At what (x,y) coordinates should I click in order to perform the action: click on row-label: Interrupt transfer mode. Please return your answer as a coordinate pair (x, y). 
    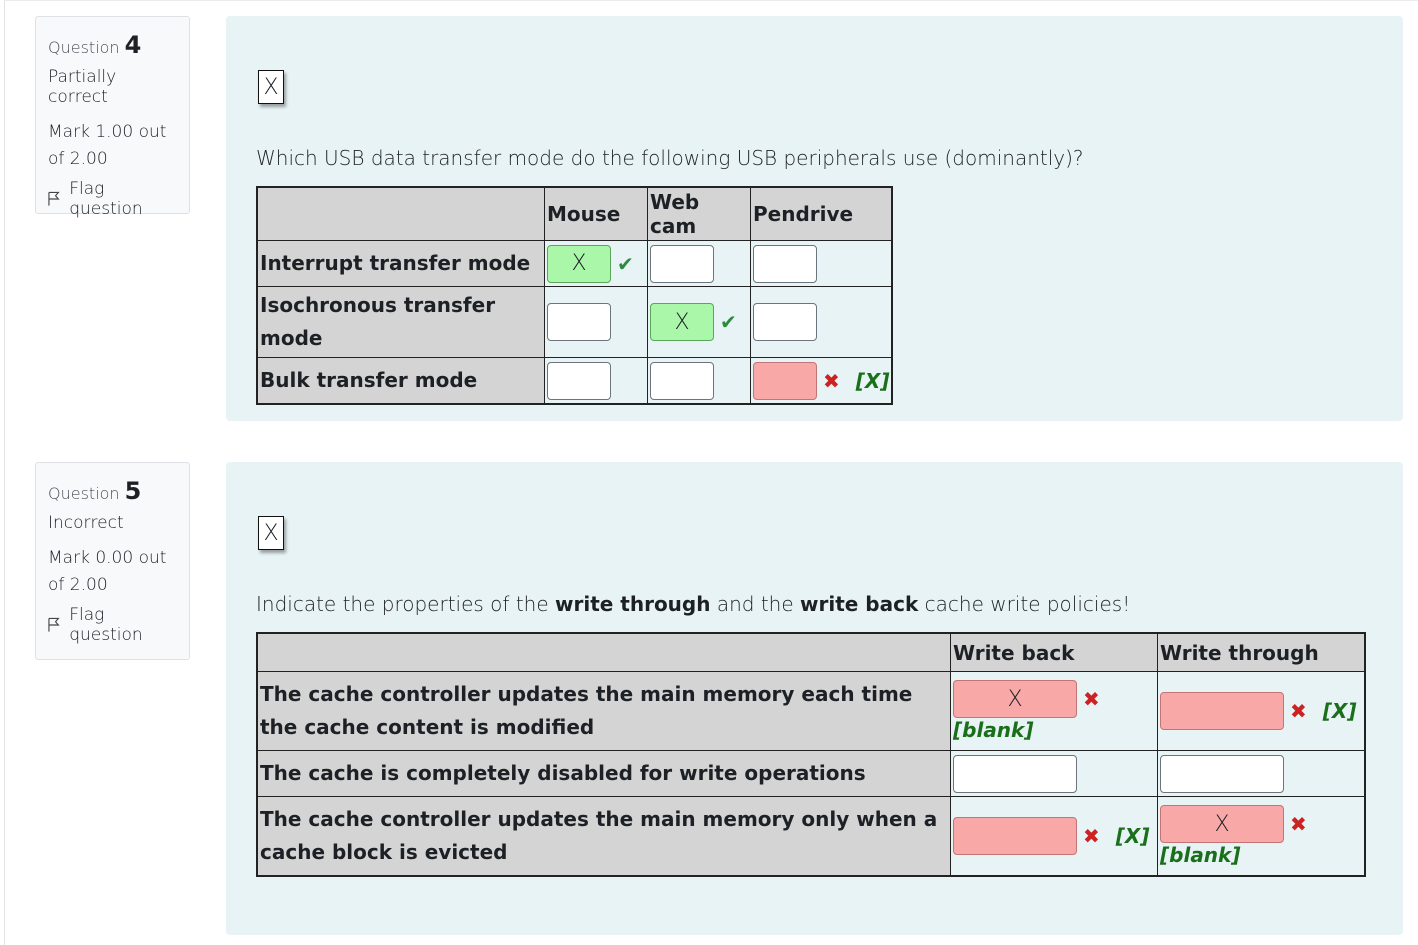
    Looking at the image, I should click on (400, 263).